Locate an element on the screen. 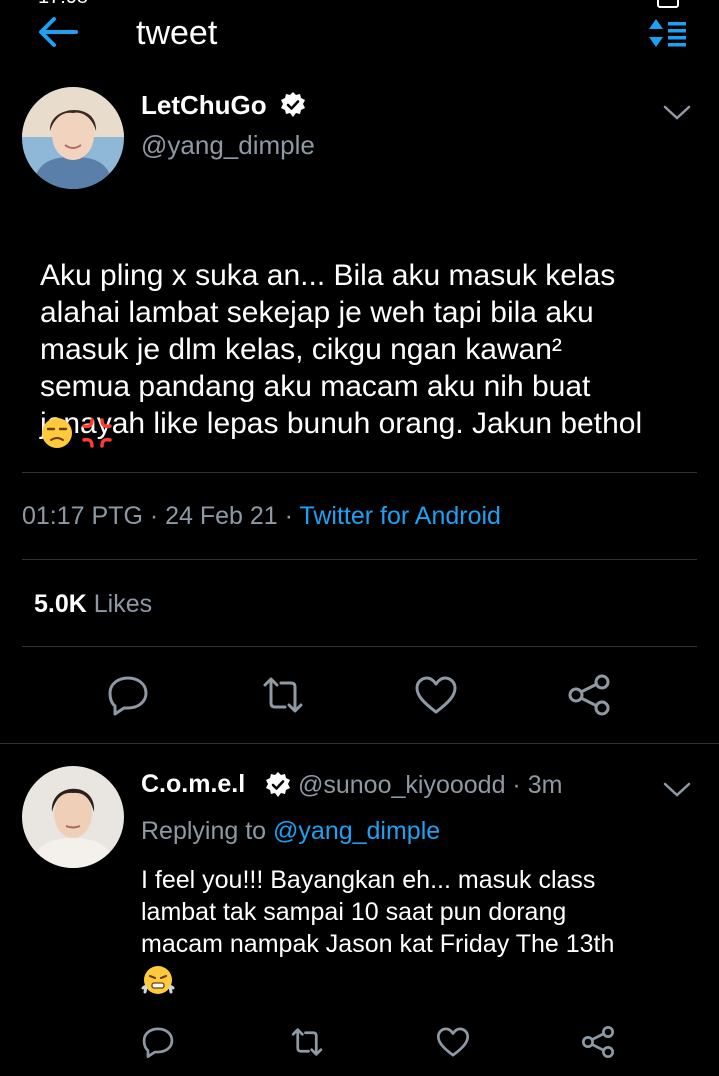 The image size is (719, 1076). reply-author-name: C.o.m.e.l is located at coordinates (193, 784).